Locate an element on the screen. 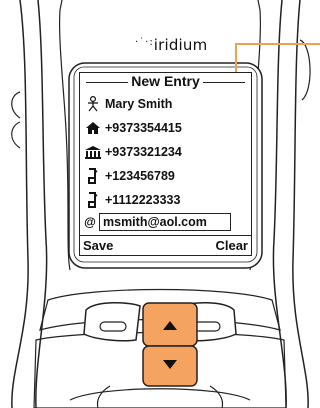  entry-text: +1112223333 is located at coordinates (143, 200).